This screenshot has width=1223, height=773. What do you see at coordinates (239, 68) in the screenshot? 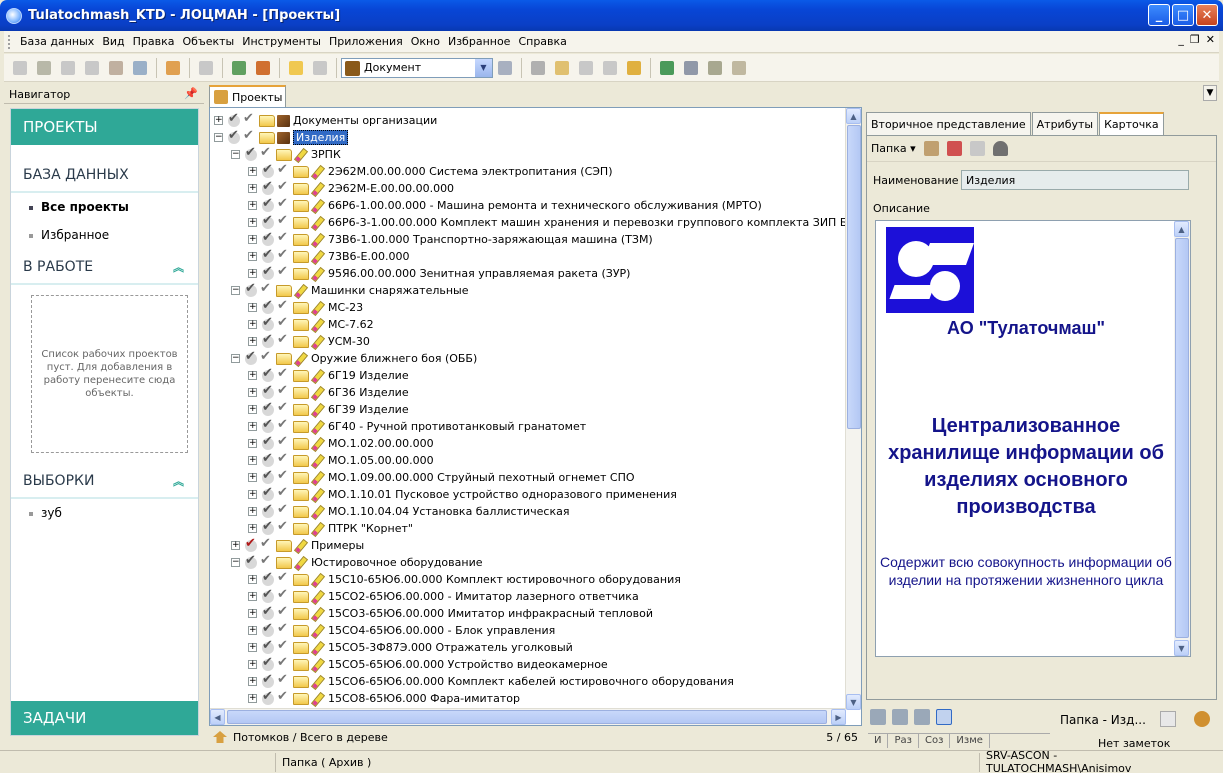
I see `image-button` at bounding box center [239, 68].